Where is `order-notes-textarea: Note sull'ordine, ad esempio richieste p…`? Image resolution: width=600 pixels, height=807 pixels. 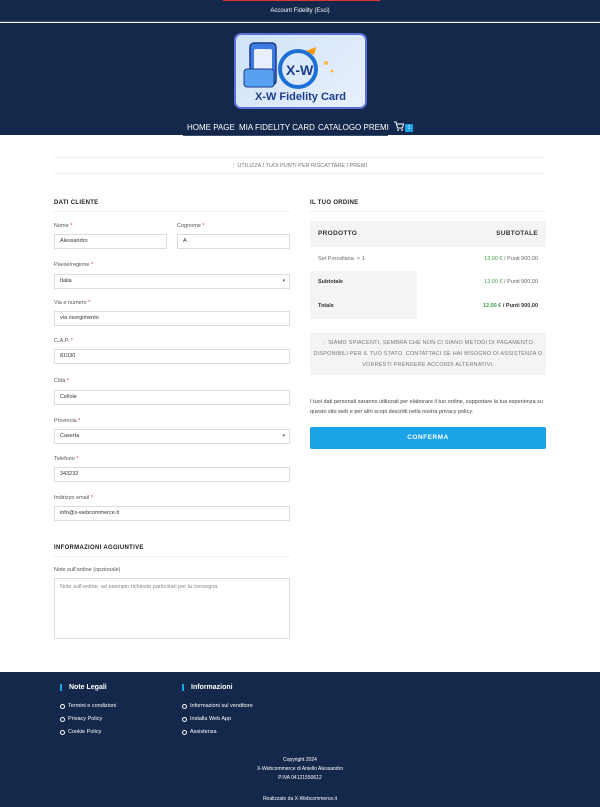 order-notes-textarea: Note sull'ordine, ad esempio richieste p… is located at coordinates (172, 608).